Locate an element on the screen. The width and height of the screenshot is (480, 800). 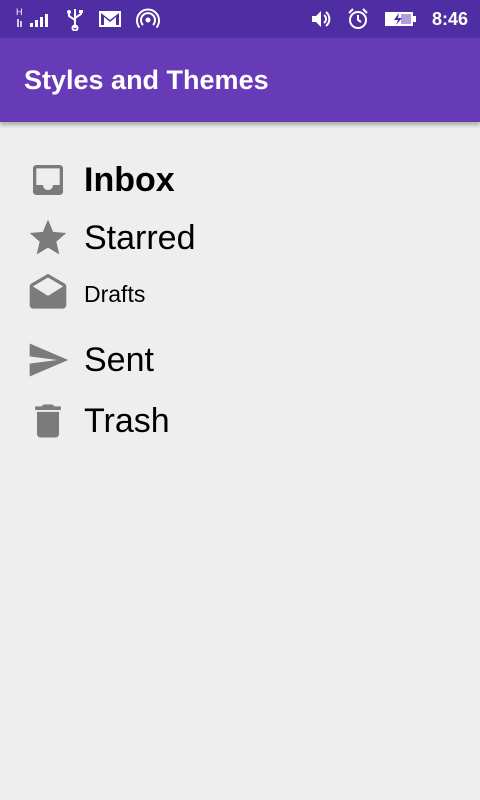
status-bar: H 8:46 is located at coordinates (240, 19).